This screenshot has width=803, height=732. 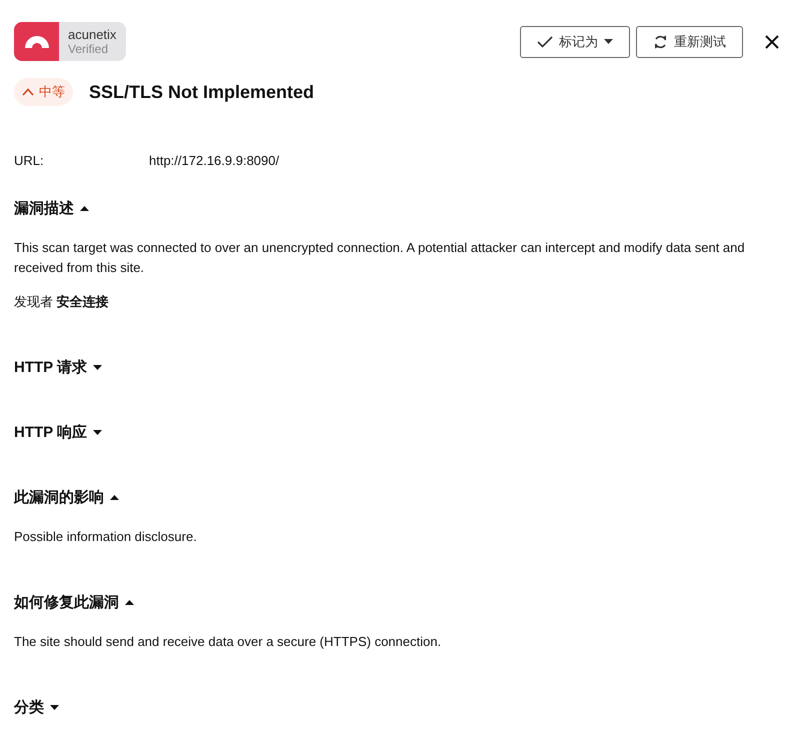 What do you see at coordinates (59, 497) in the screenshot?
I see `section-heading: 此漏洞的影响` at bounding box center [59, 497].